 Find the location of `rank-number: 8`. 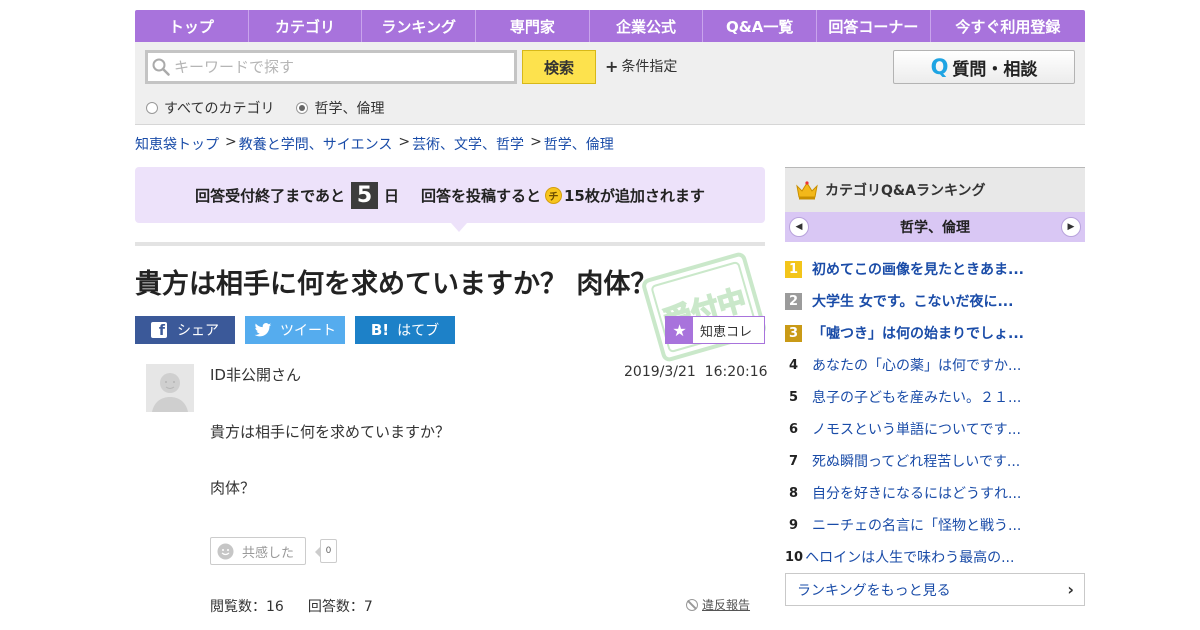

rank-number: 8 is located at coordinates (793, 493).